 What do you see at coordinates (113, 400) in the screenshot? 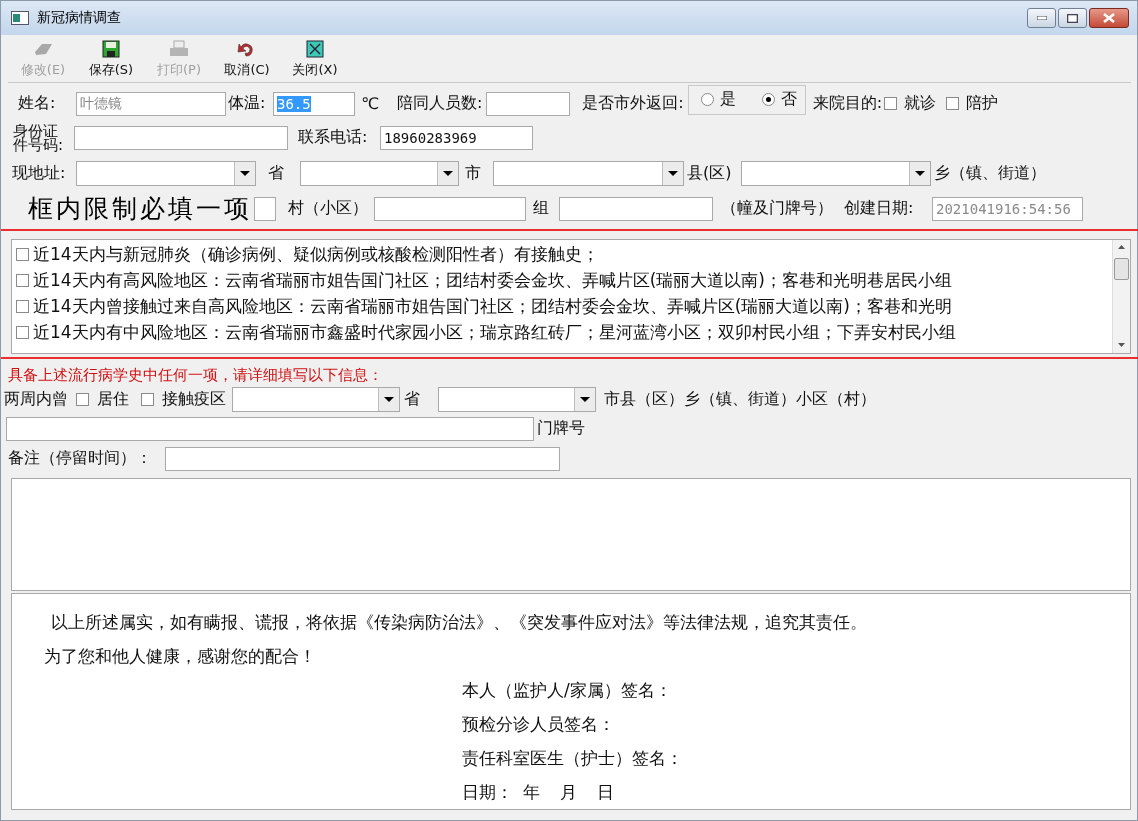
I see `field-label: 居住` at bounding box center [113, 400].